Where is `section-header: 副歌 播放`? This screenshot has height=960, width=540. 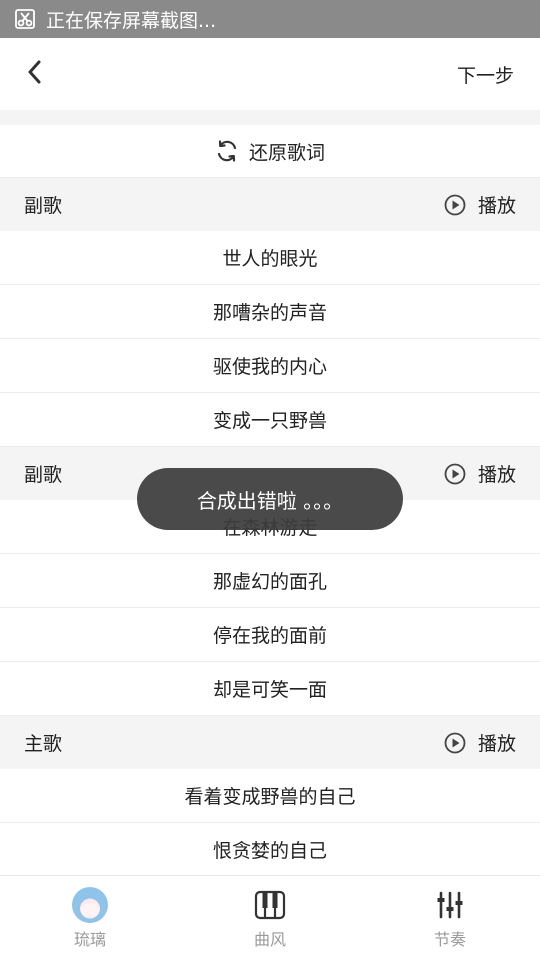 section-header: 副歌 播放 is located at coordinates (270, 204).